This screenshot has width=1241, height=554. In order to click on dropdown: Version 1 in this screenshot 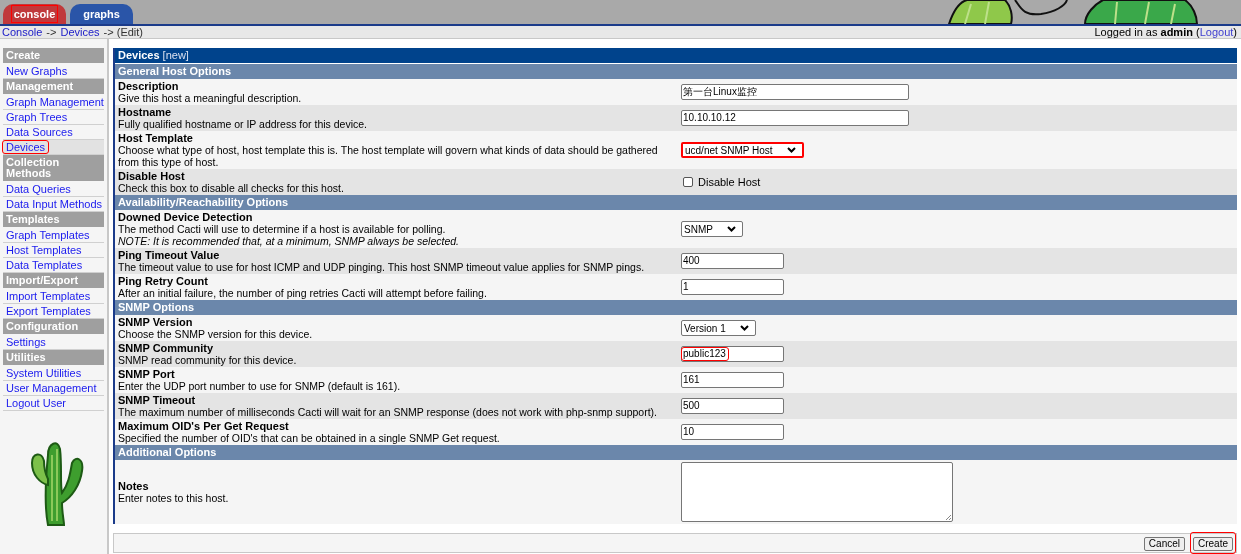, I will do `click(718, 328)`.